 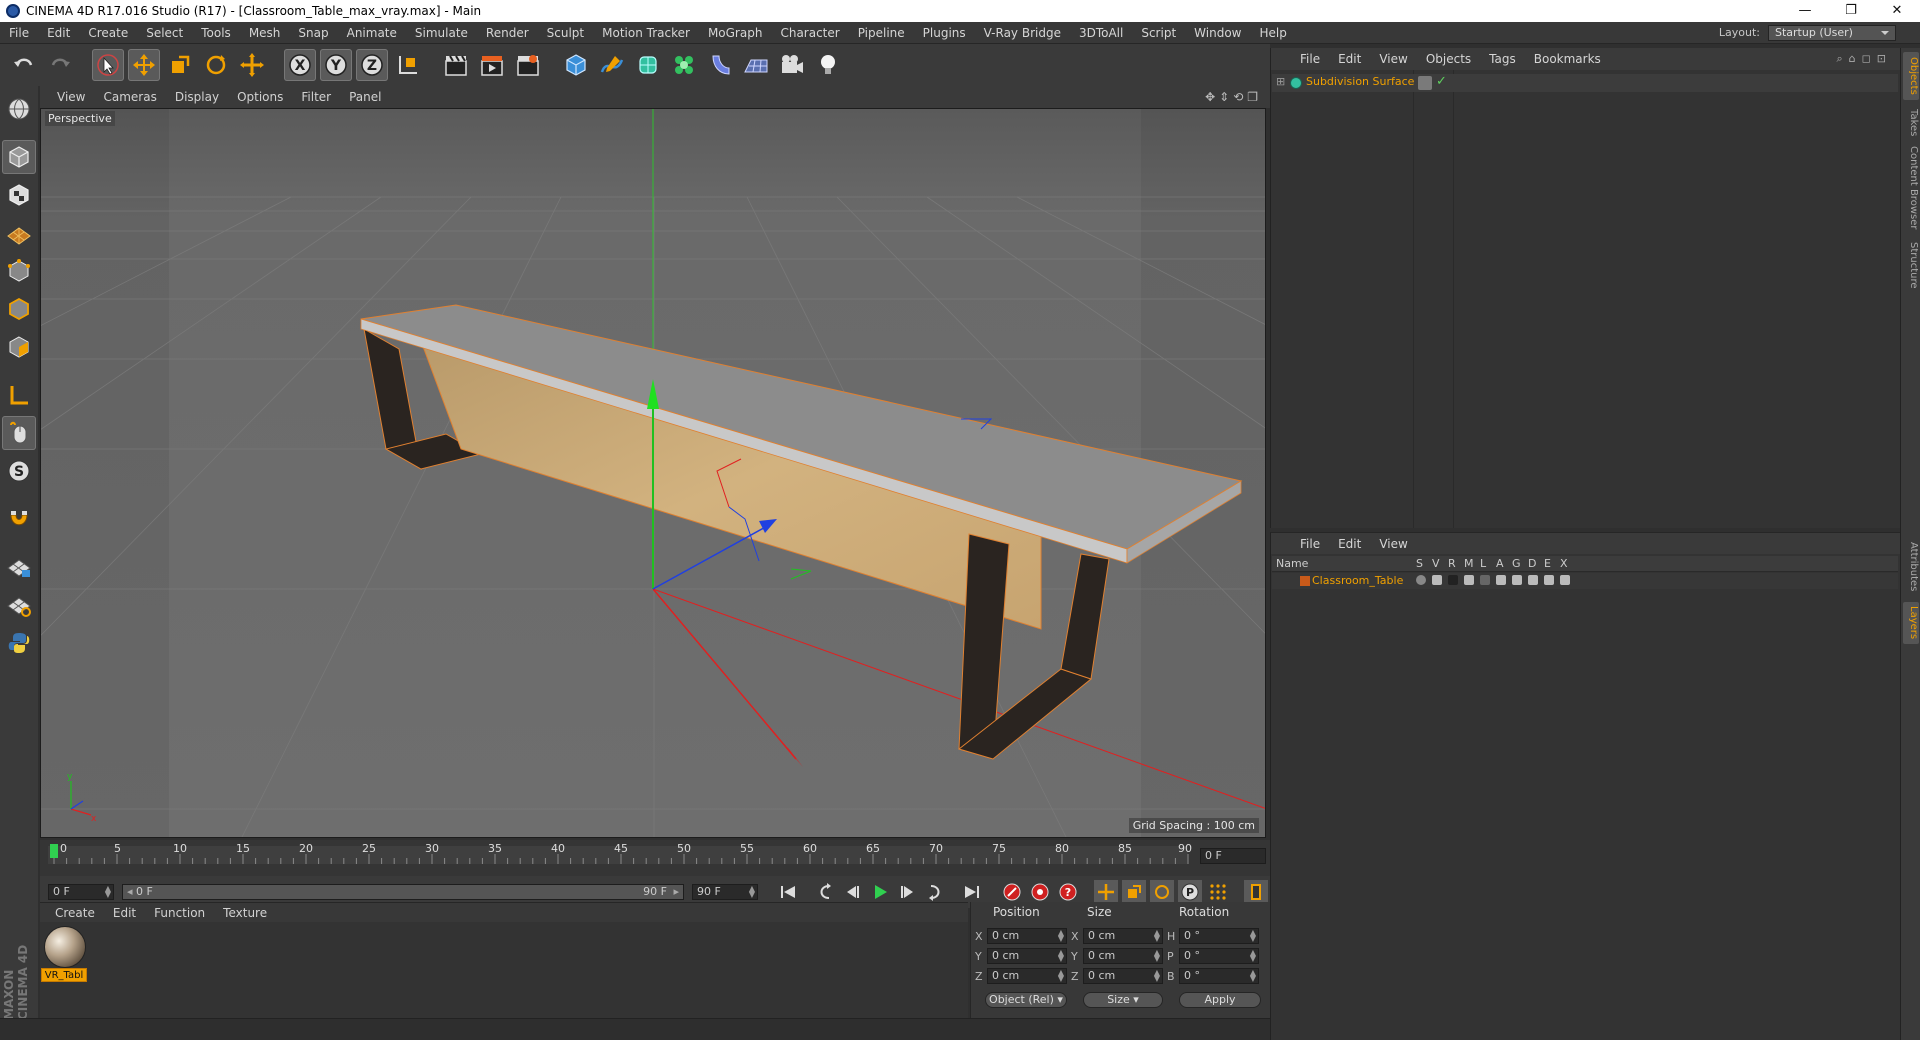 I want to click on add-camera-button, so click(x=792, y=65).